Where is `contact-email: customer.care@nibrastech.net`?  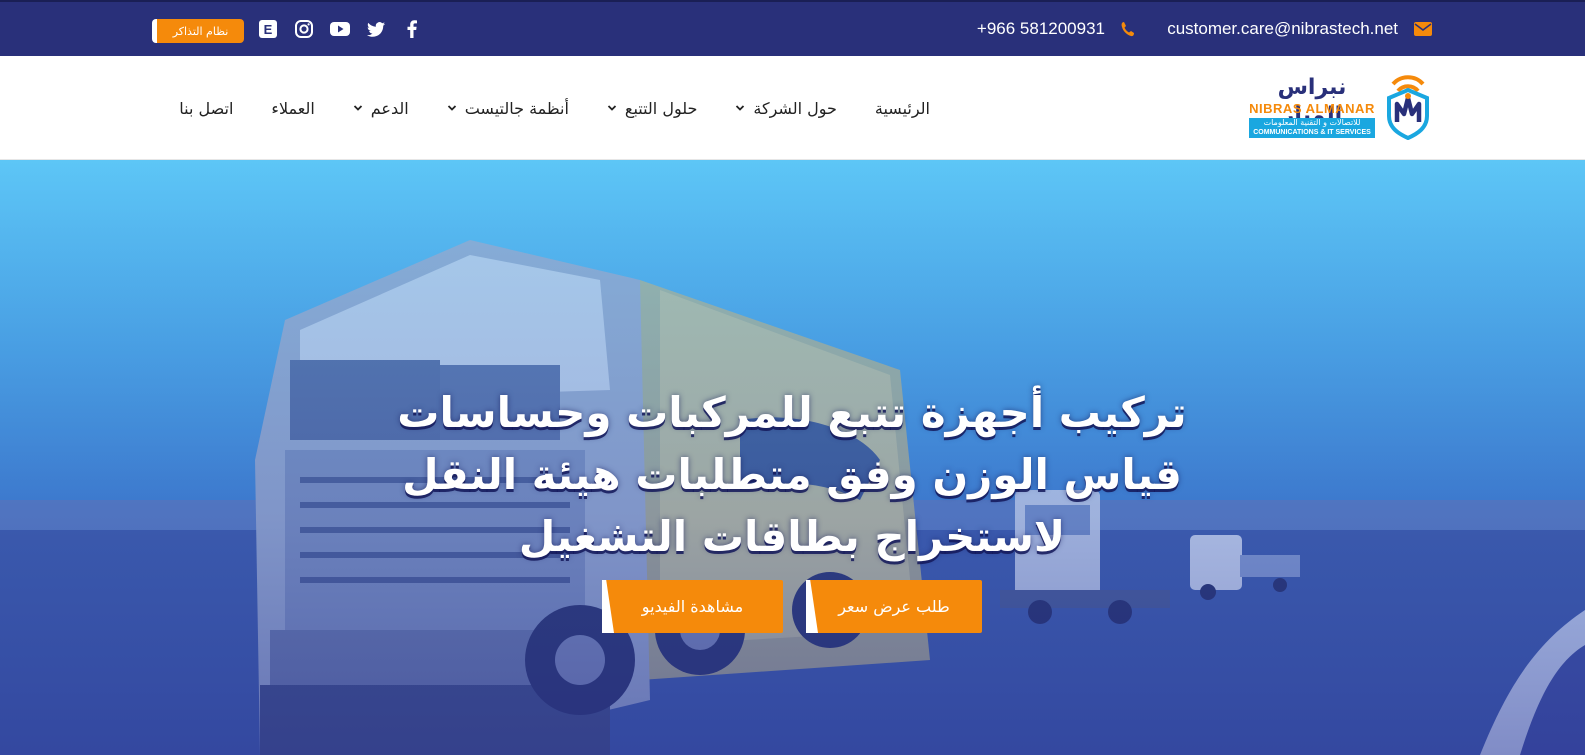
contact-email: customer.care@nibrastech.net is located at coordinates (1299, 29).